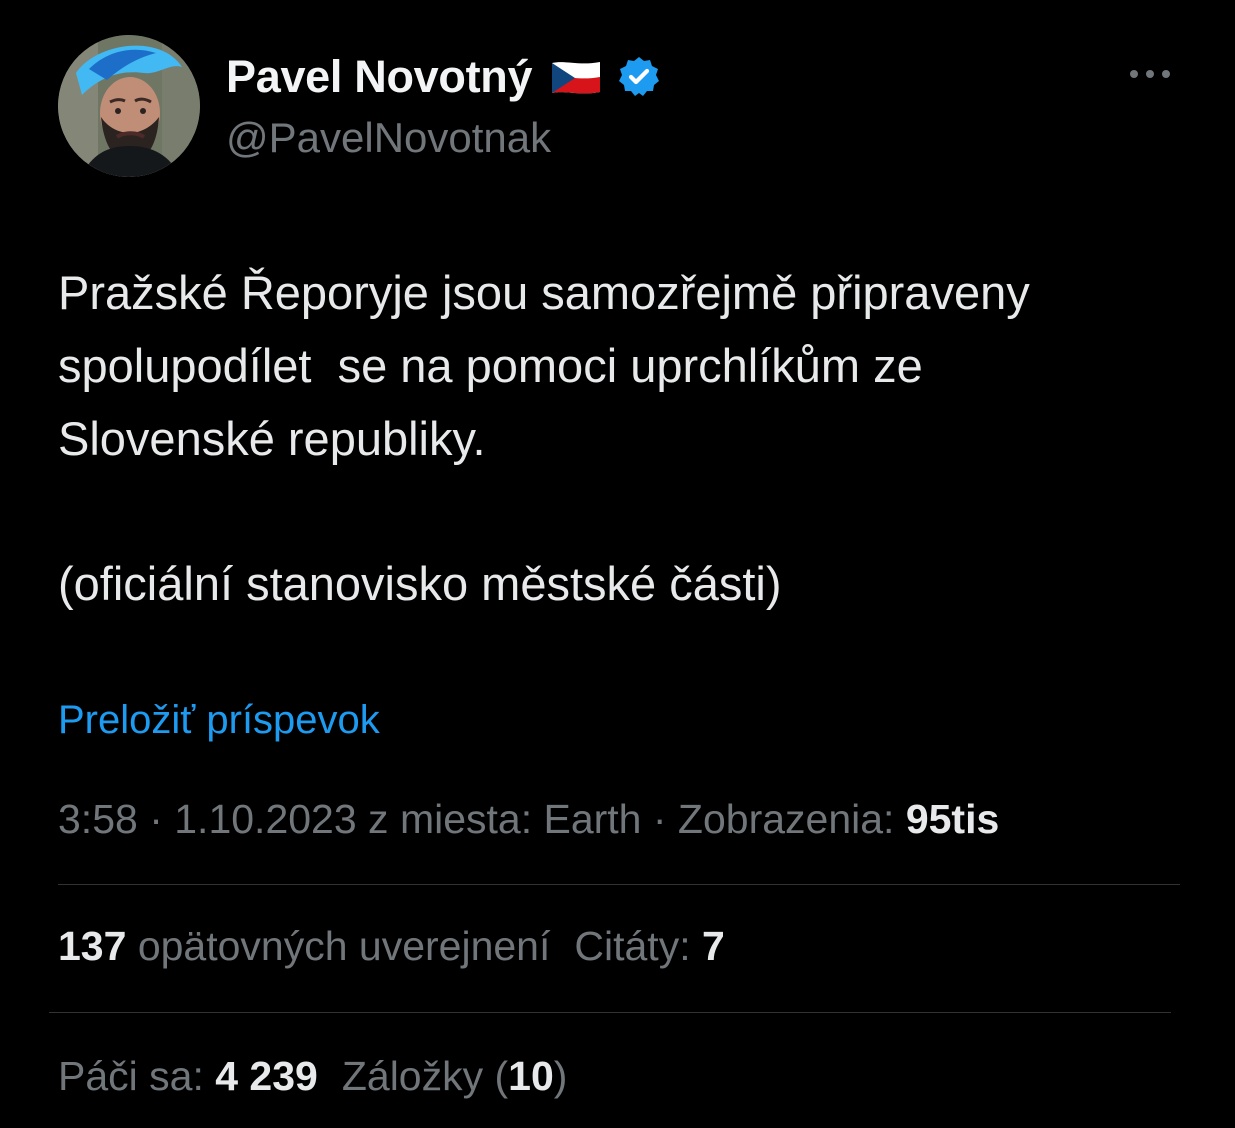 The width and height of the screenshot is (1235, 1128). What do you see at coordinates (92, 946) in the screenshot?
I see `reposts-count: 137` at bounding box center [92, 946].